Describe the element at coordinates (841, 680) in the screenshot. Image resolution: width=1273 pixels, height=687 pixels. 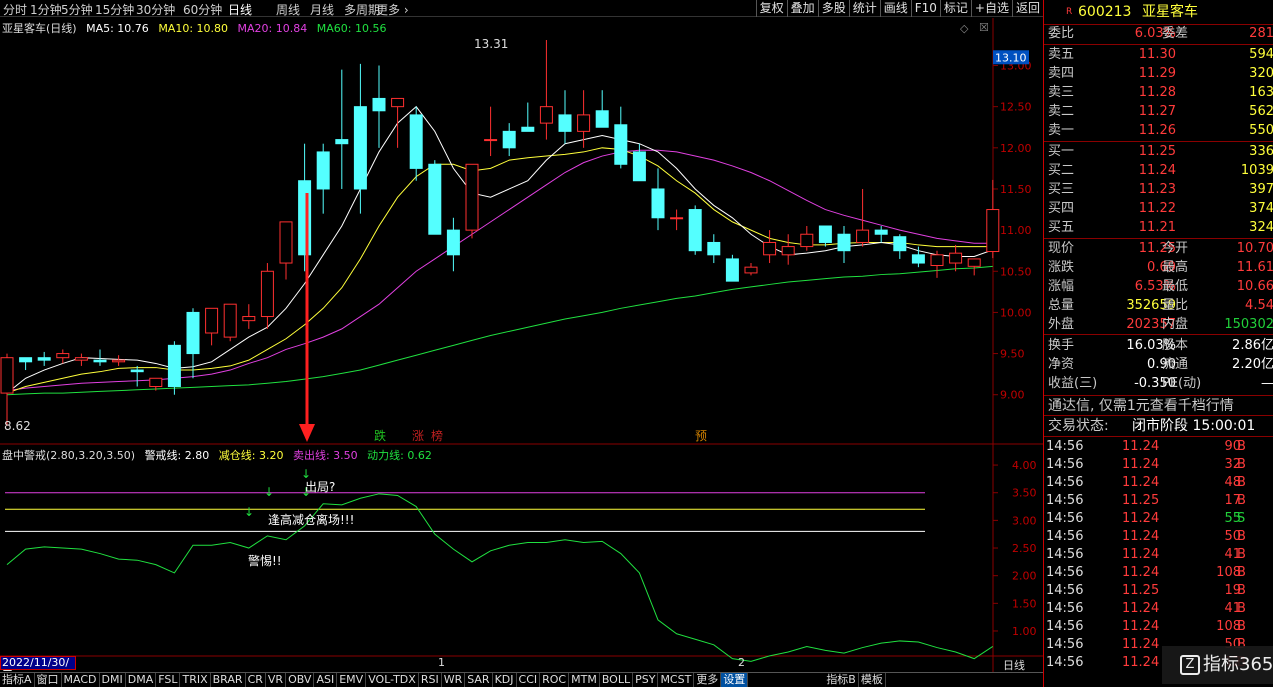
I see `indicator-tab: 指标B` at that location.